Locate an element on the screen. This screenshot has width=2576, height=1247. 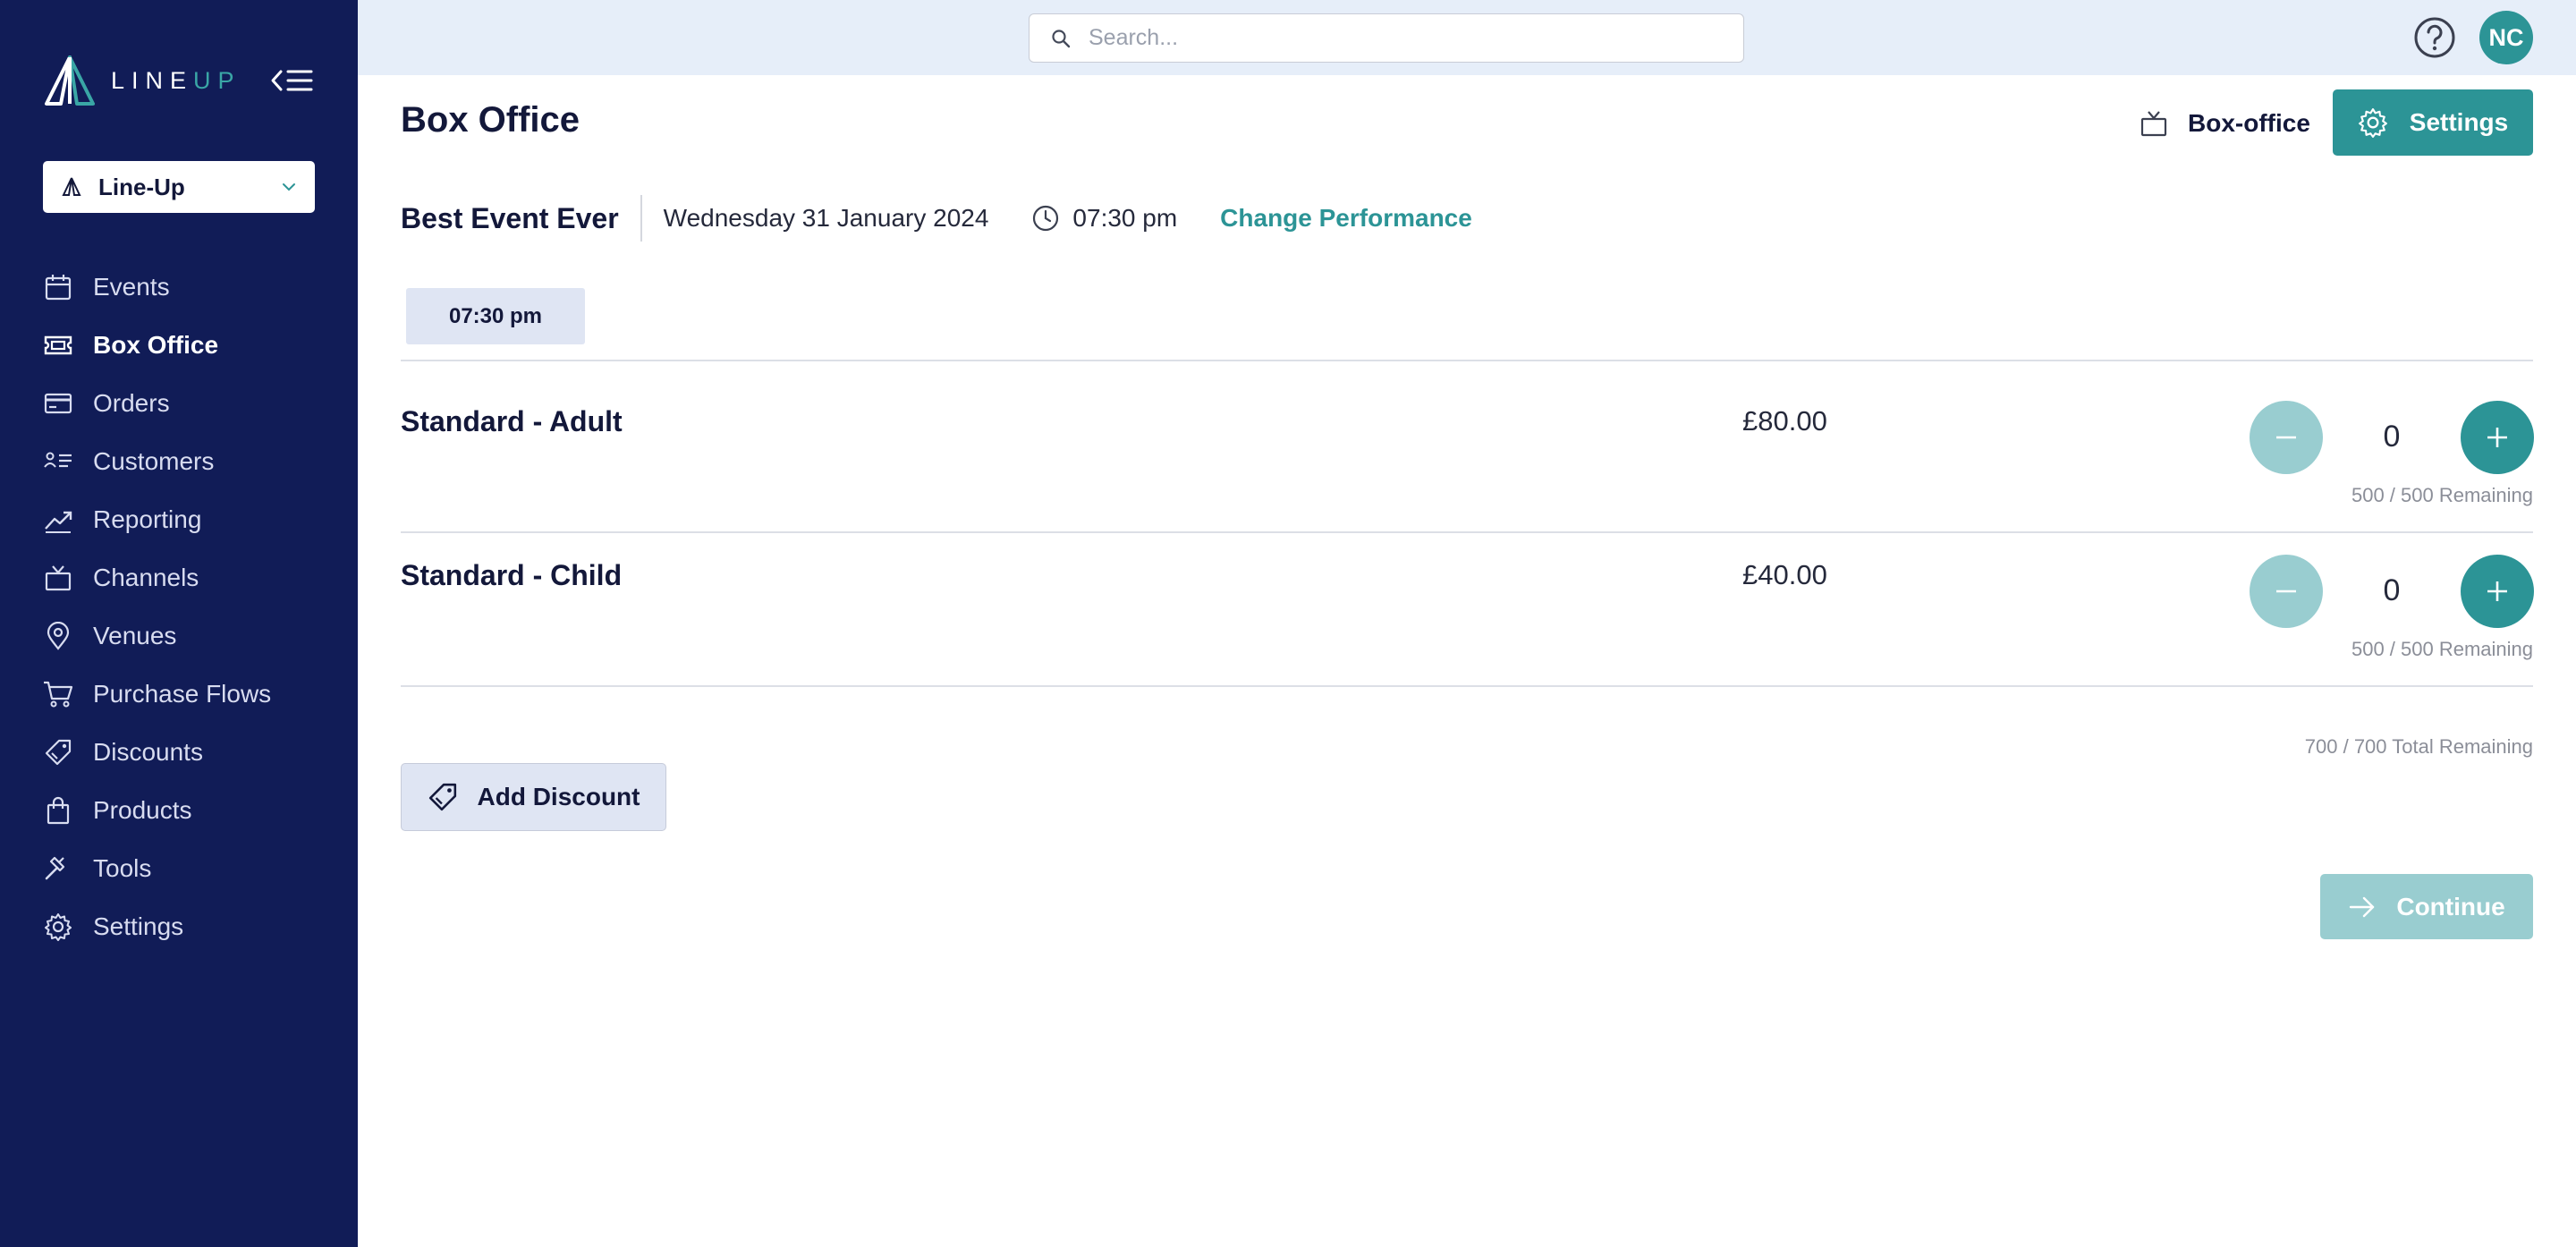
calendar-icon is located at coordinates (58, 287).